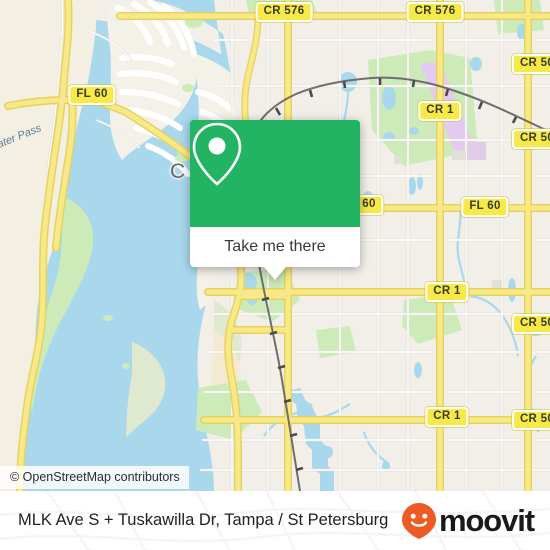 This screenshot has height=550, width=550. Describe the element at coordinates (418, 520) in the screenshot. I see `moovit-pin-logo-icon` at that location.